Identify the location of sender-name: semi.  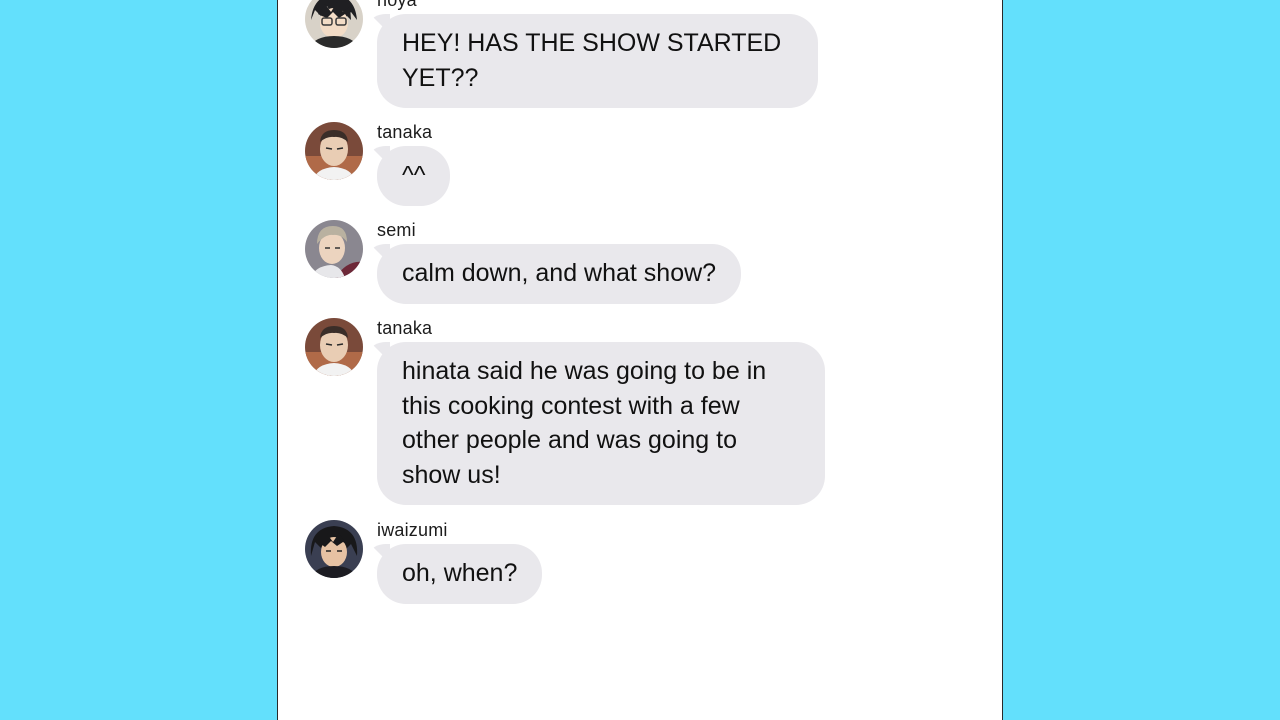
(396, 230).